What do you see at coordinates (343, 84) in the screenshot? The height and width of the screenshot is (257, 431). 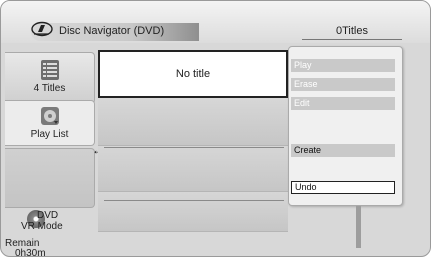 I see `menu-item-erase: Erase` at bounding box center [343, 84].